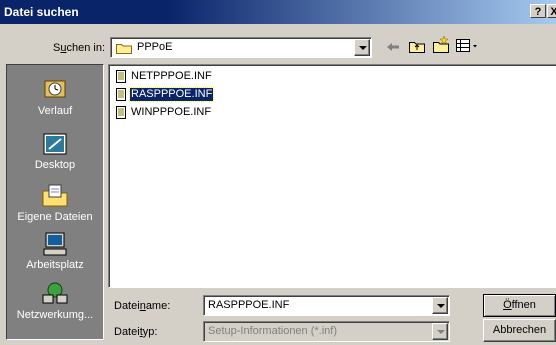 The width and height of the screenshot is (556, 345). I want to click on new-folder-icon, so click(441, 45).